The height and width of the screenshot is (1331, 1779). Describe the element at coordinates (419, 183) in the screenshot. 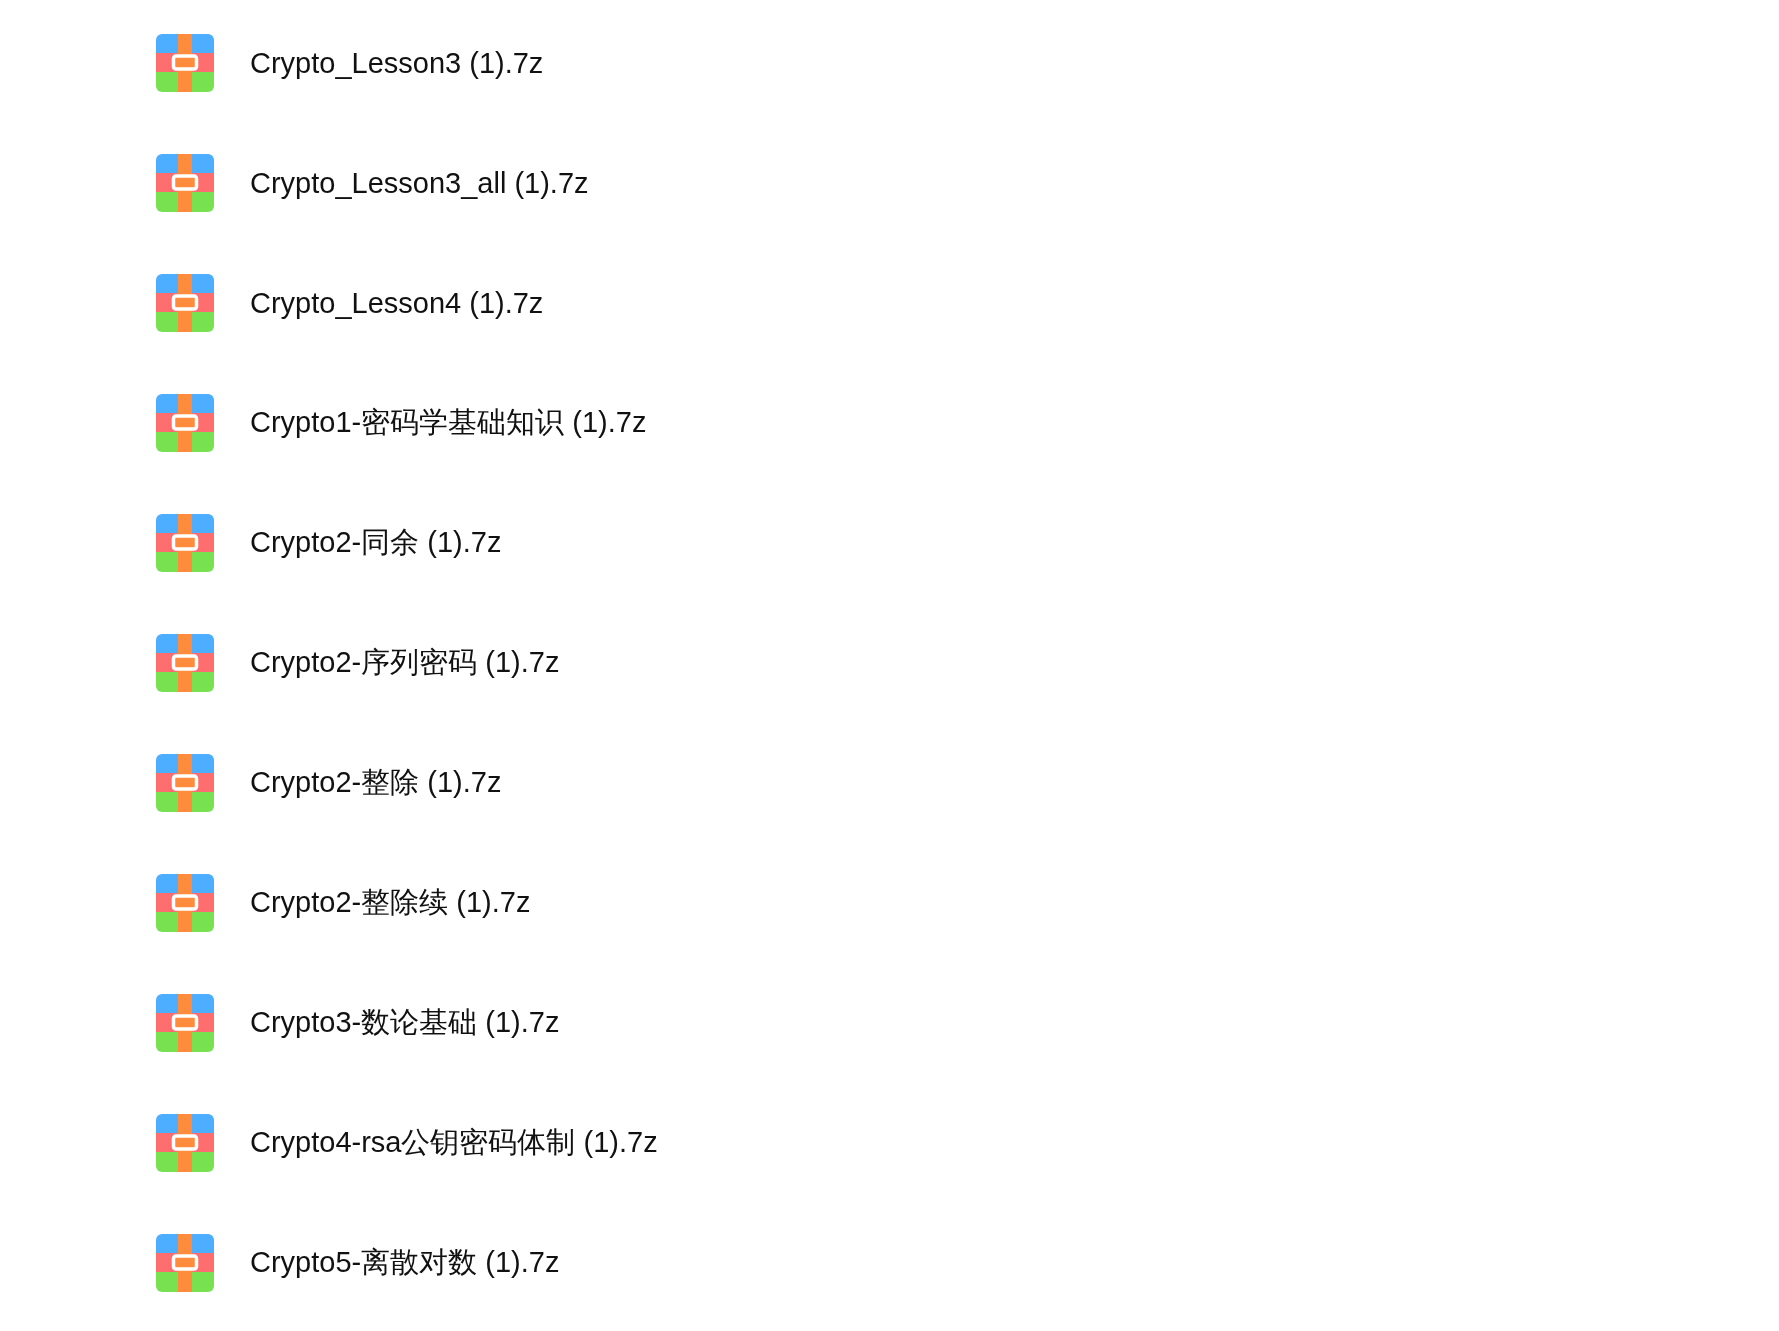

I see `file-name: Crypto_Lesson3_all (1).7z` at that location.